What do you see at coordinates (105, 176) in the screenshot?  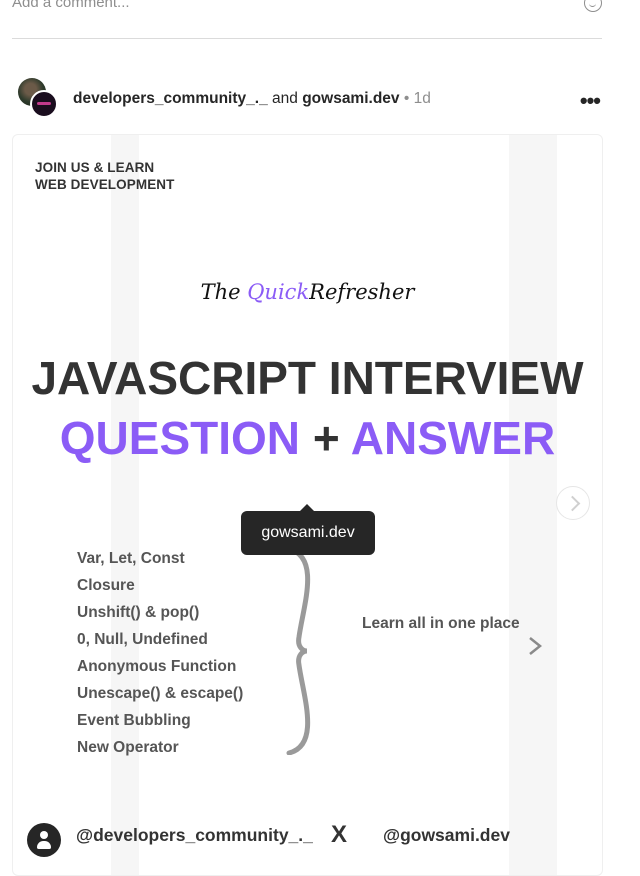 I see `join-text: JOIN US & LEARN WEB DEVELOPMENT` at bounding box center [105, 176].